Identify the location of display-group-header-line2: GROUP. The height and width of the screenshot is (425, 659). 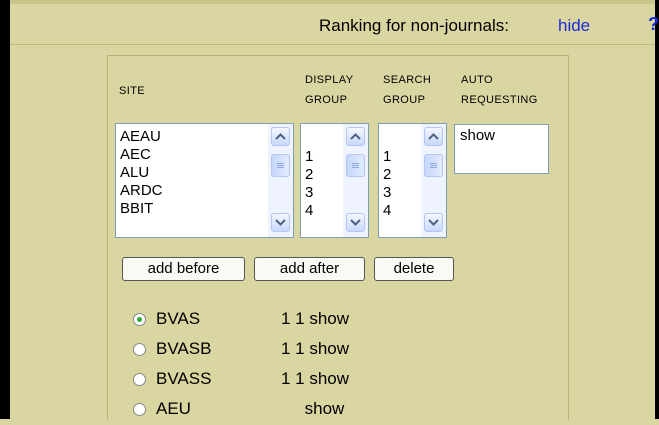
(326, 100).